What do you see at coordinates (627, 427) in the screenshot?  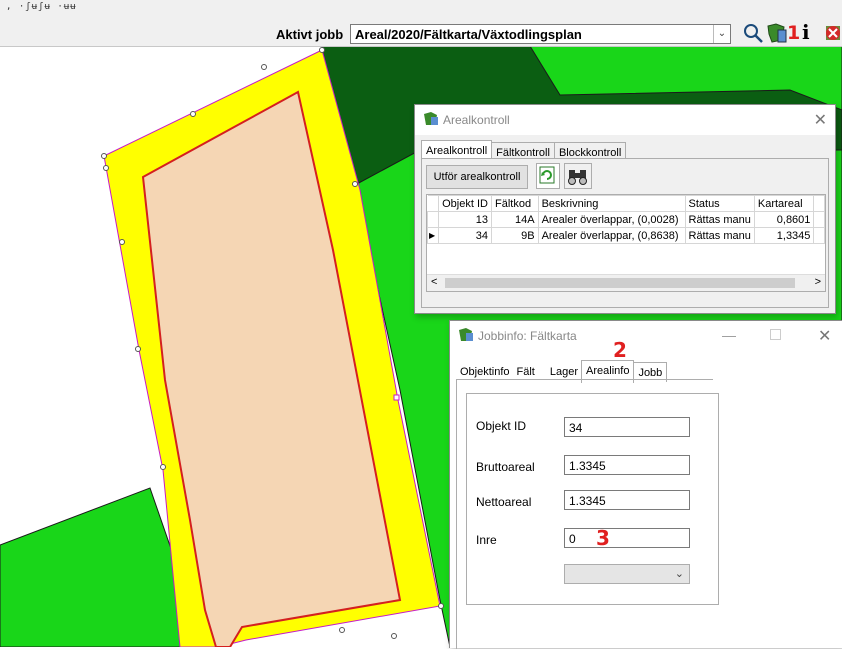 I see `objekt-id-field: 34` at bounding box center [627, 427].